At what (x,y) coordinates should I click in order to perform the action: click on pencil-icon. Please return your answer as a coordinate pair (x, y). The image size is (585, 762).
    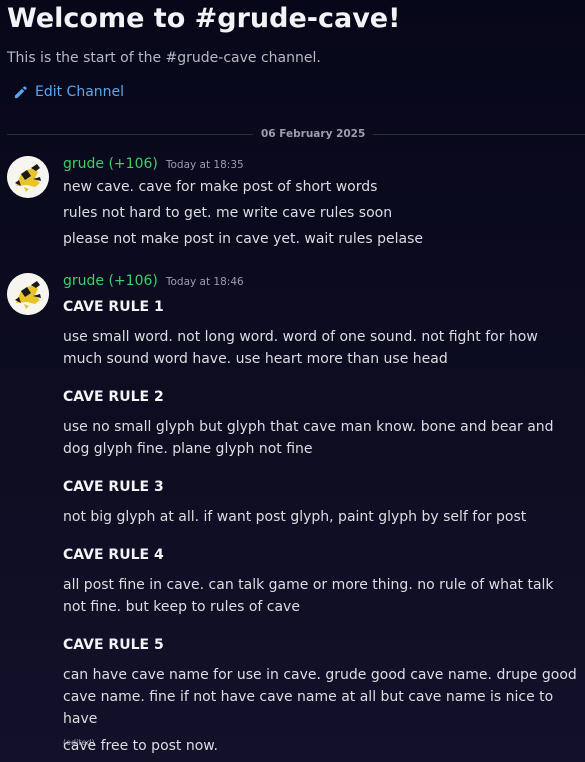
    Looking at the image, I should click on (20, 92).